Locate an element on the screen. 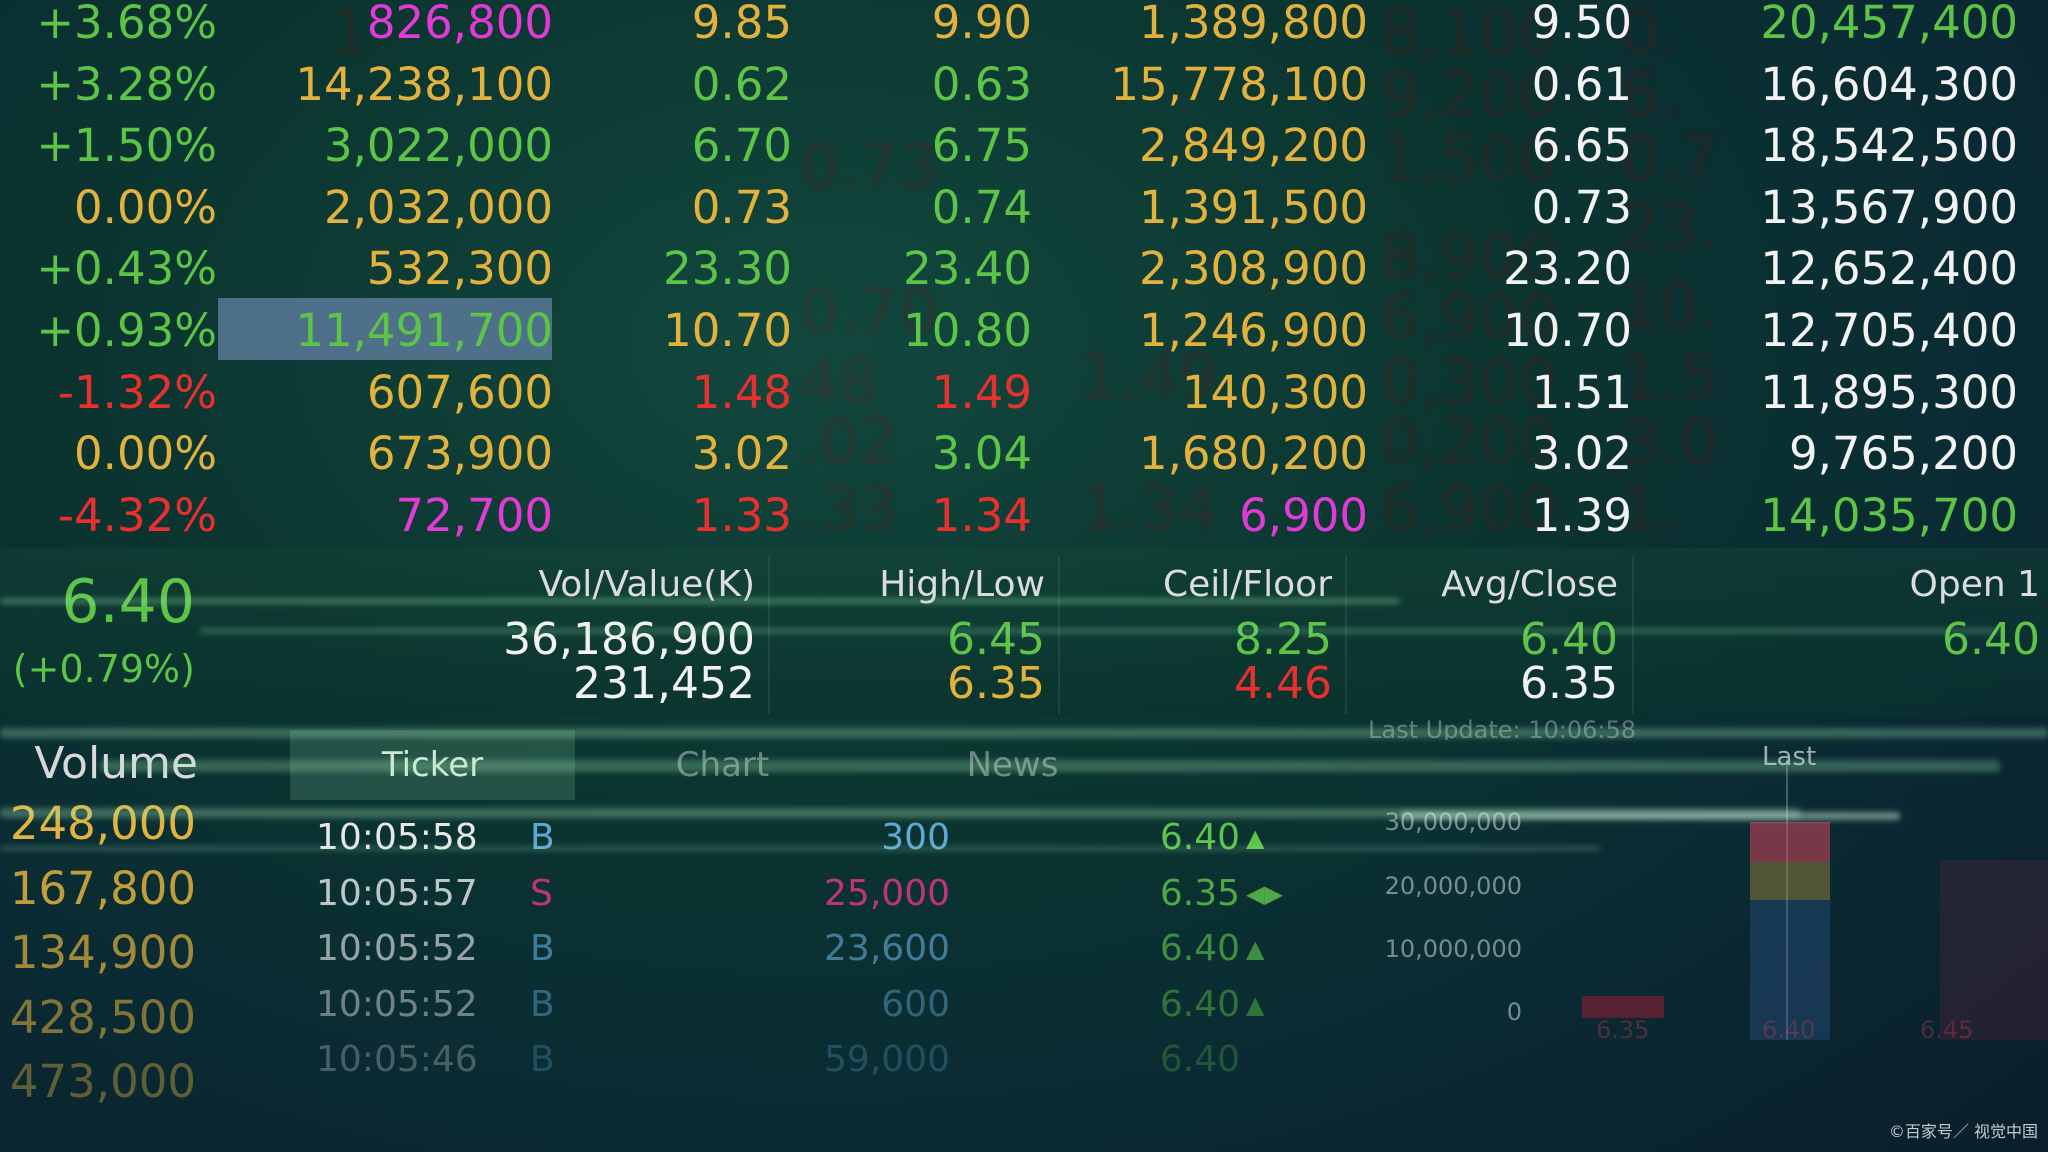 This screenshot has height=1152, width=2048. quote-cell-total: 12,705,400 is located at coordinates (1889, 330).